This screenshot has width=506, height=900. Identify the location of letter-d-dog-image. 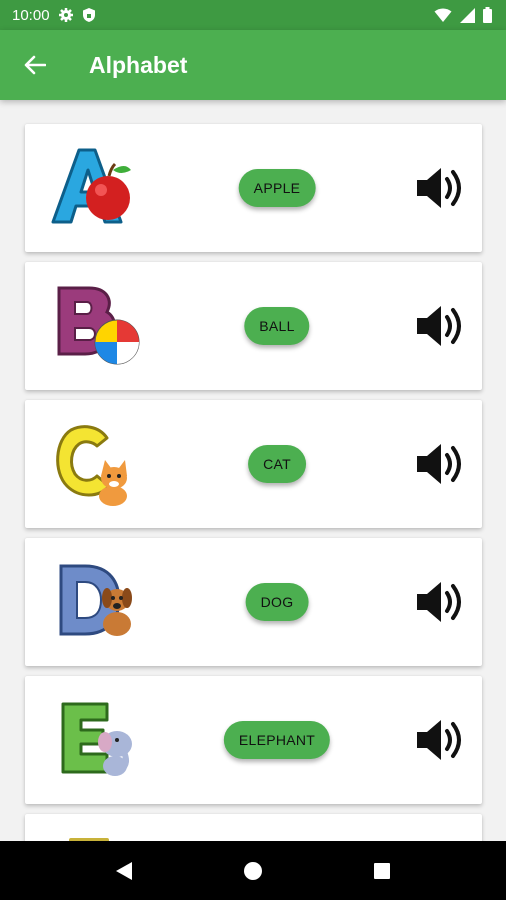
(95, 600).